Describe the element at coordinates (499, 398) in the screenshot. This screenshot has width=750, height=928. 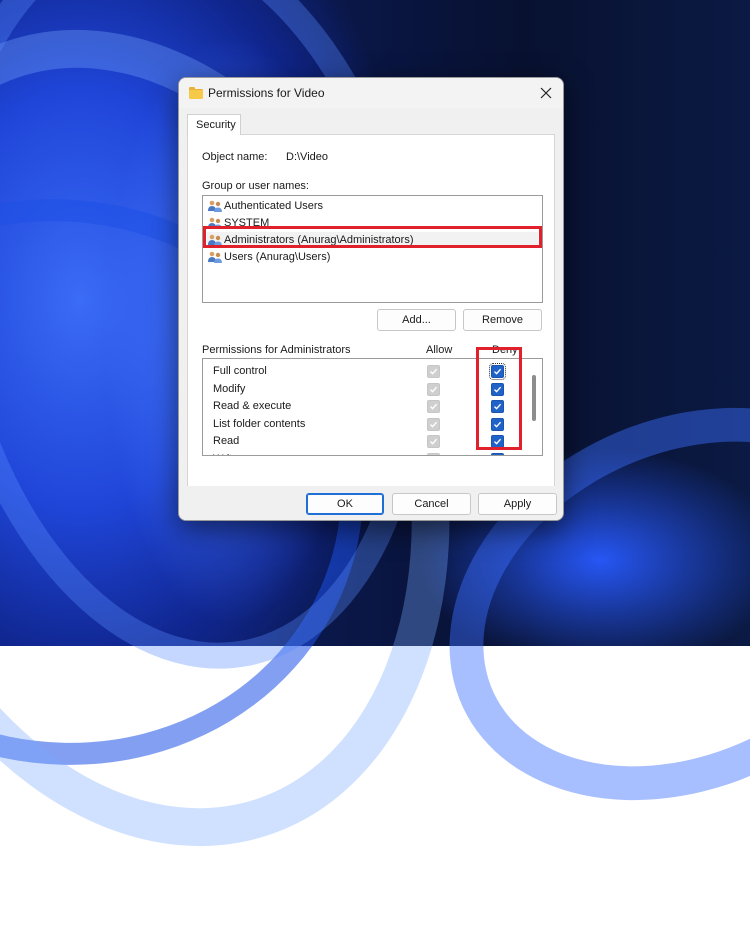
I see `deny-column-highlight-annotation` at that location.